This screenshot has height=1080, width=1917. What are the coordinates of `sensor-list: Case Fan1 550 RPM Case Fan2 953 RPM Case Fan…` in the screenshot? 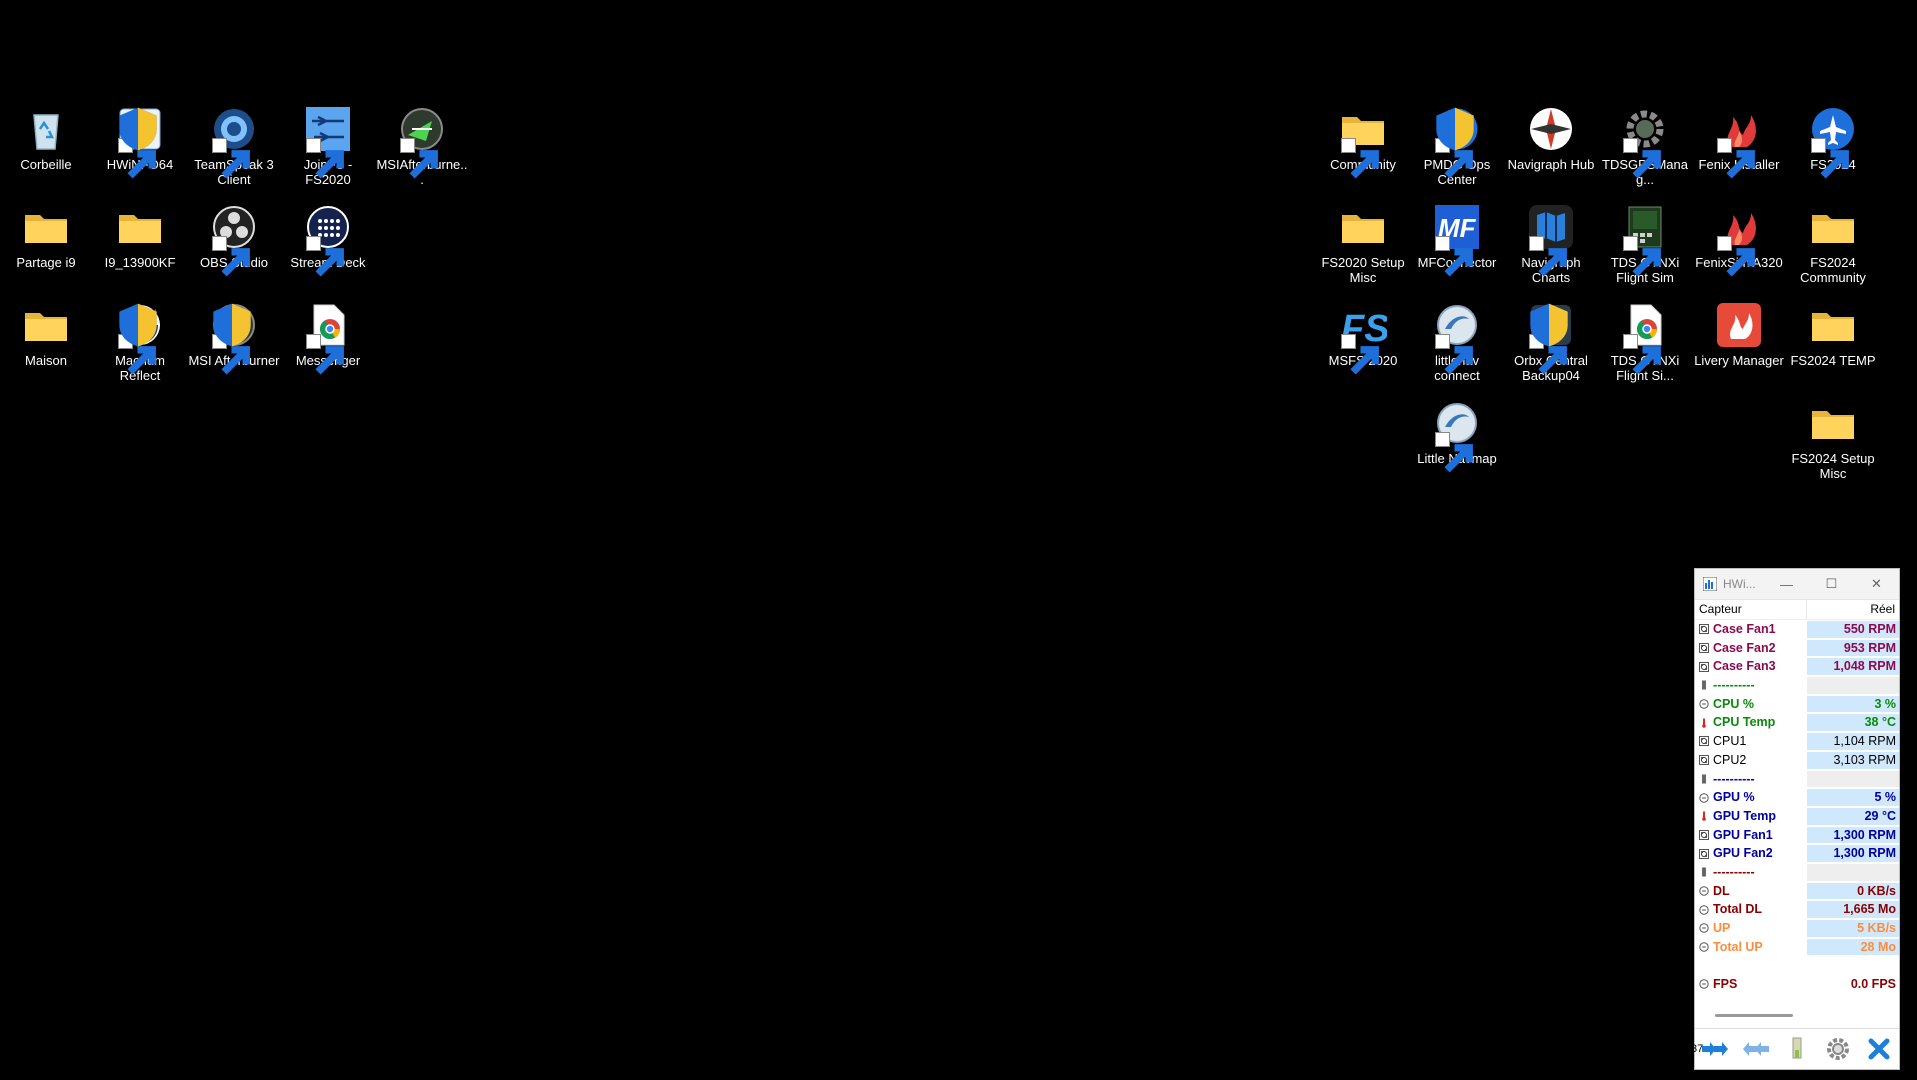 It's located at (1797, 807).